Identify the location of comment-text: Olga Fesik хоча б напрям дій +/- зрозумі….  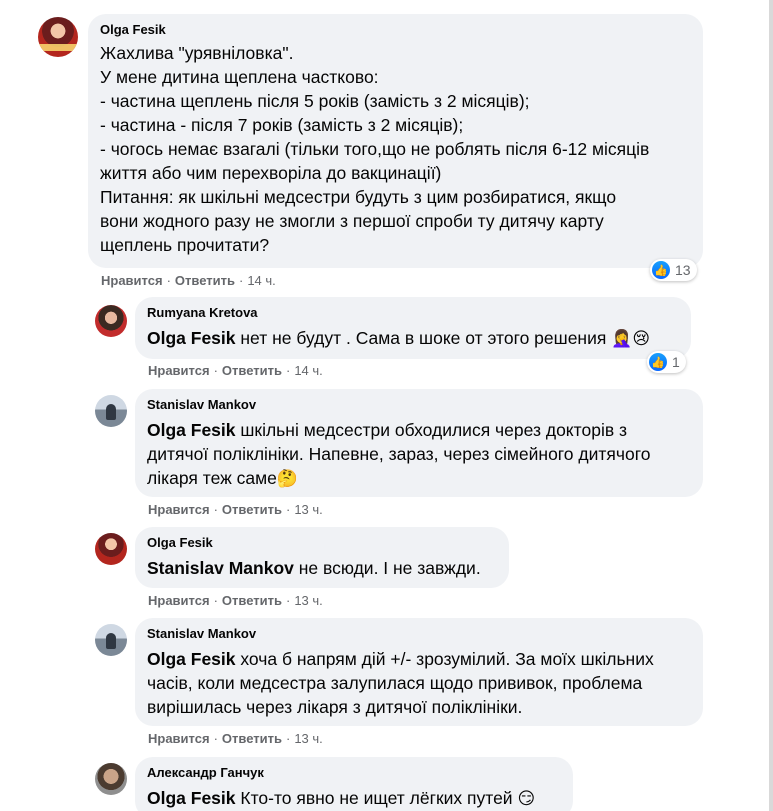
(400, 683).